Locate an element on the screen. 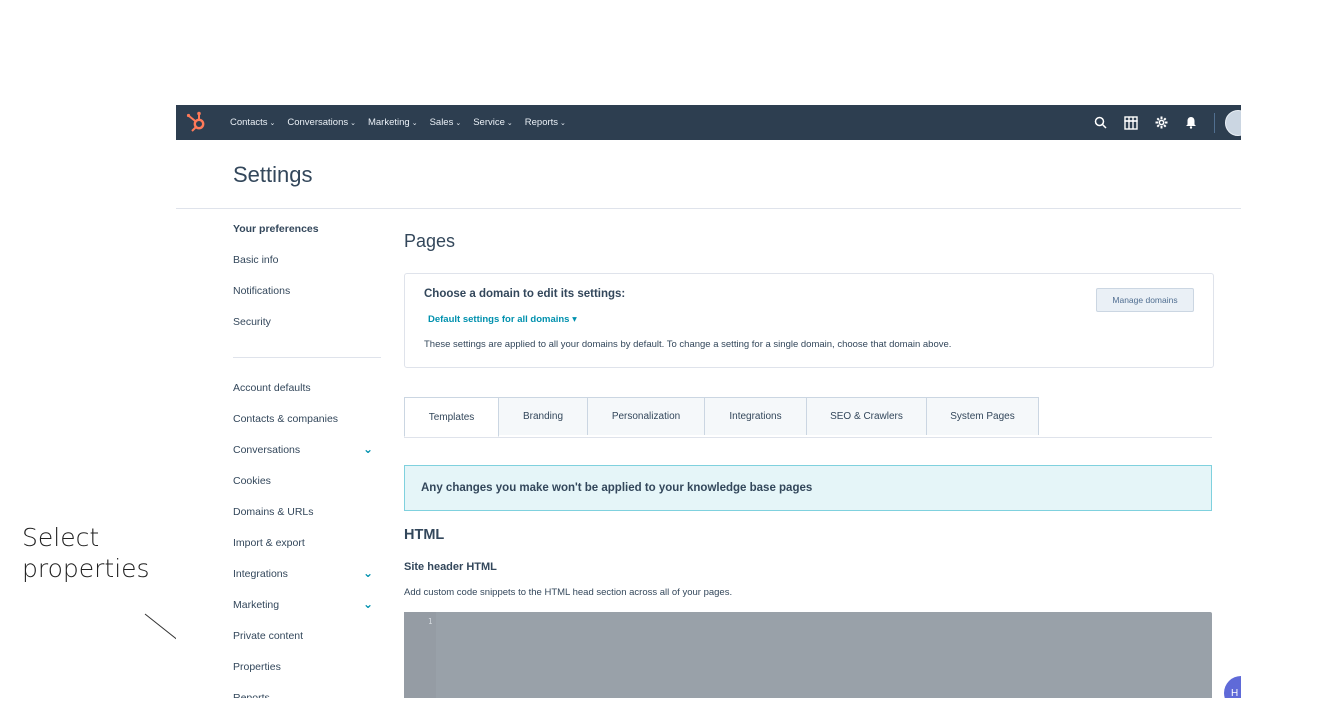  sidebar-item-label: Contacts & companies is located at coordinates (286, 419).